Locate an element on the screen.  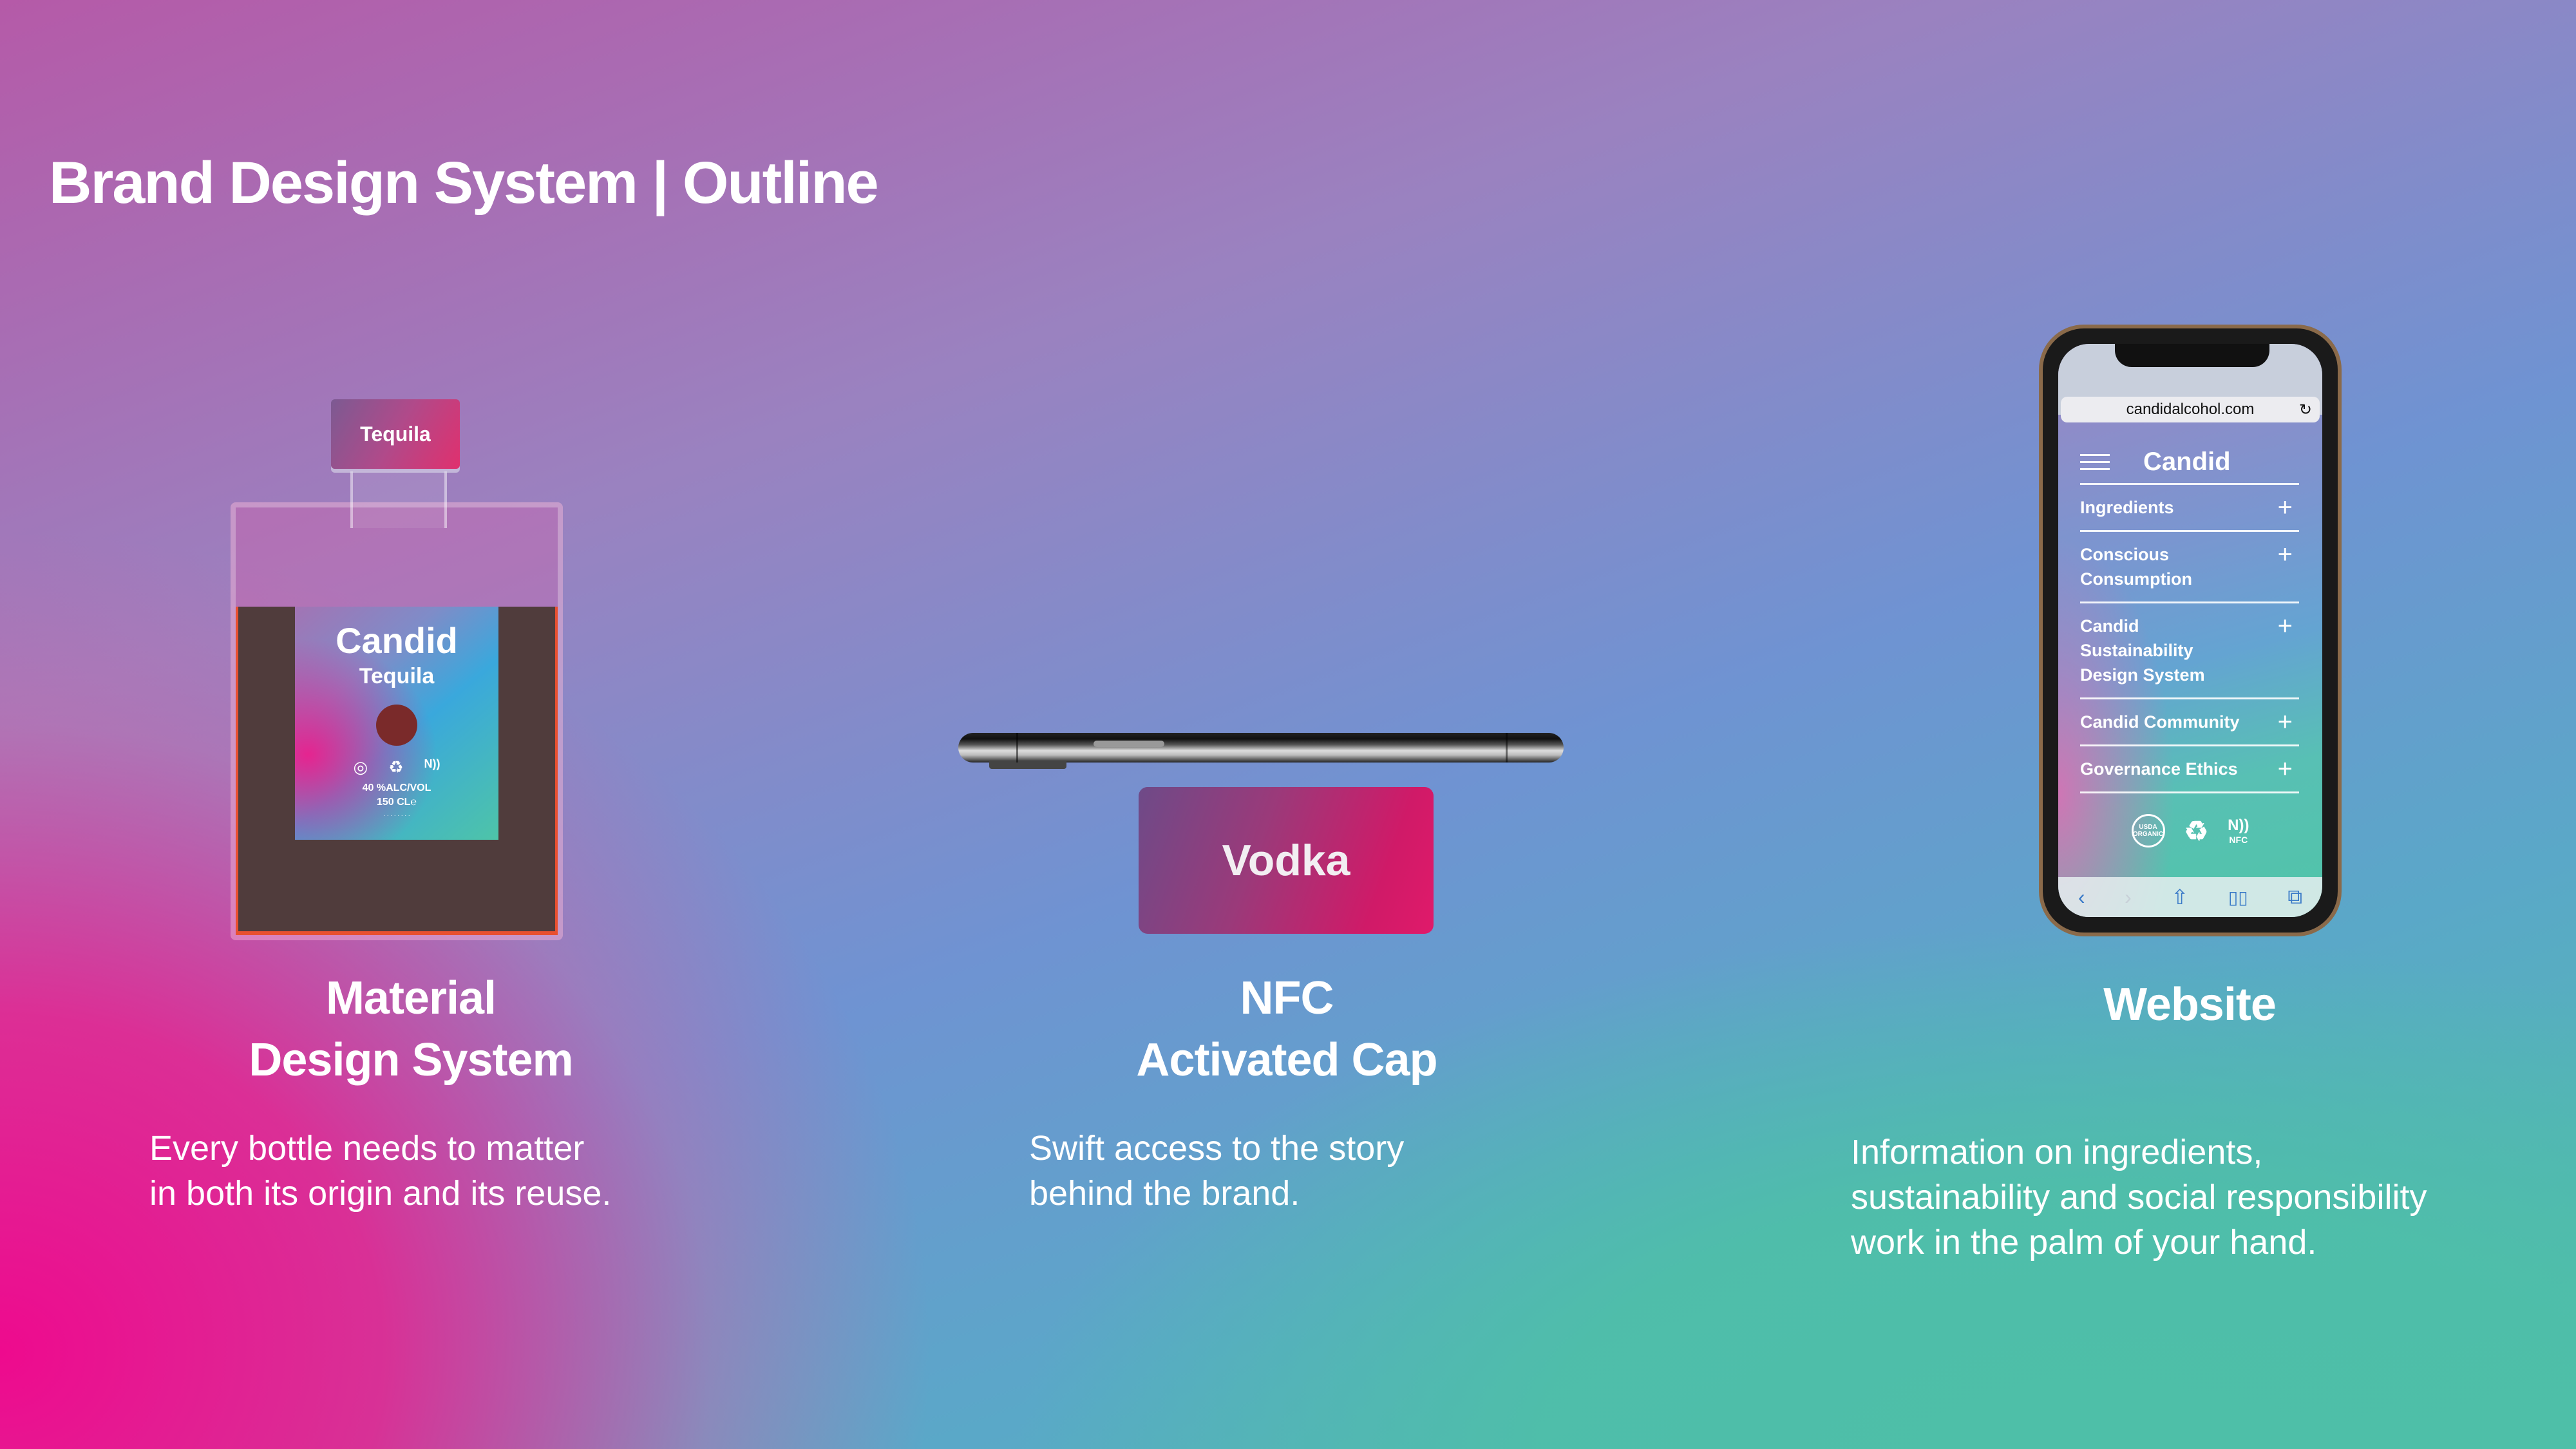
share-icon: ⇧ is located at coordinates (2179, 897).